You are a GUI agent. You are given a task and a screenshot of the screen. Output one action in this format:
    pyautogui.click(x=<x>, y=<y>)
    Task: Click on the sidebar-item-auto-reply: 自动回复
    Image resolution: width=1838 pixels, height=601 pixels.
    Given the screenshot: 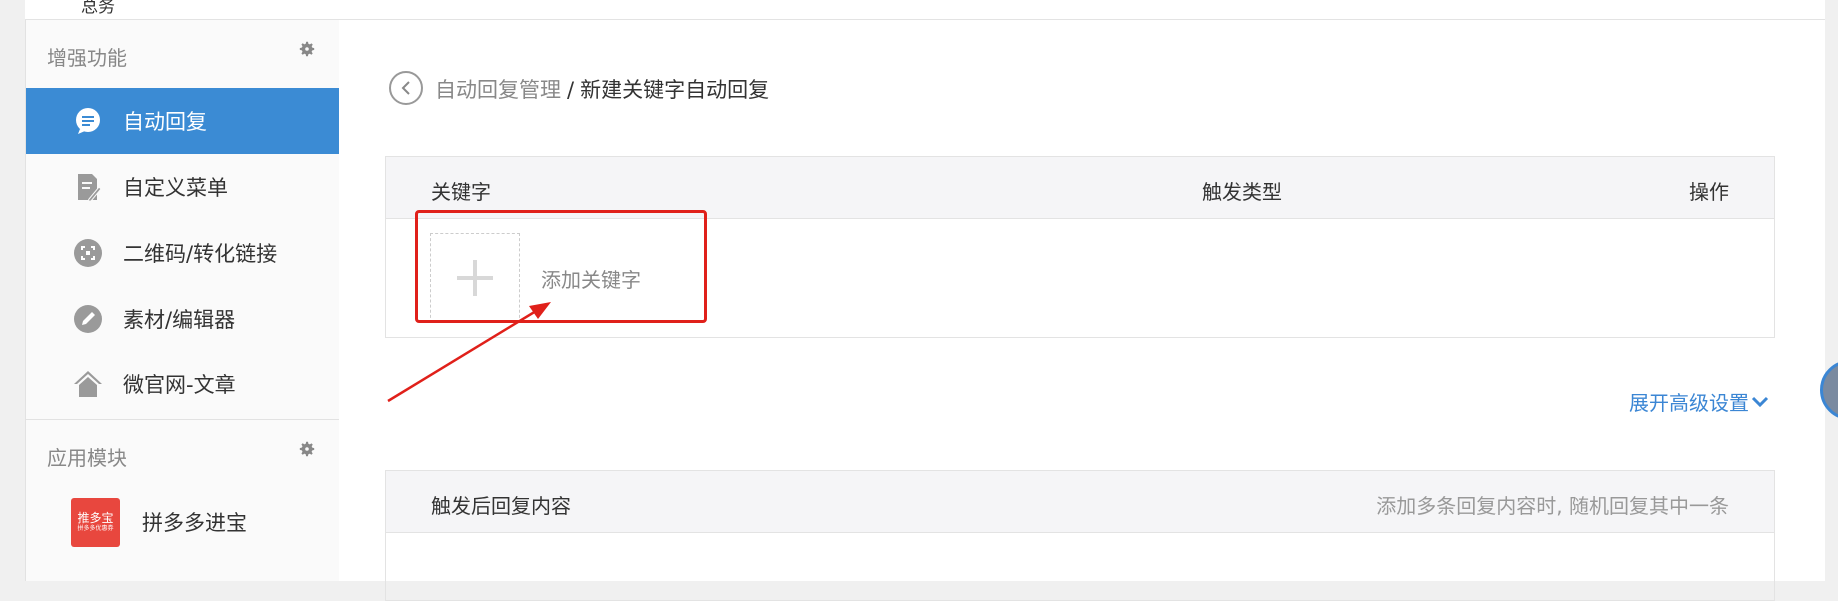 What is the action you would take?
    pyautogui.click(x=182, y=121)
    